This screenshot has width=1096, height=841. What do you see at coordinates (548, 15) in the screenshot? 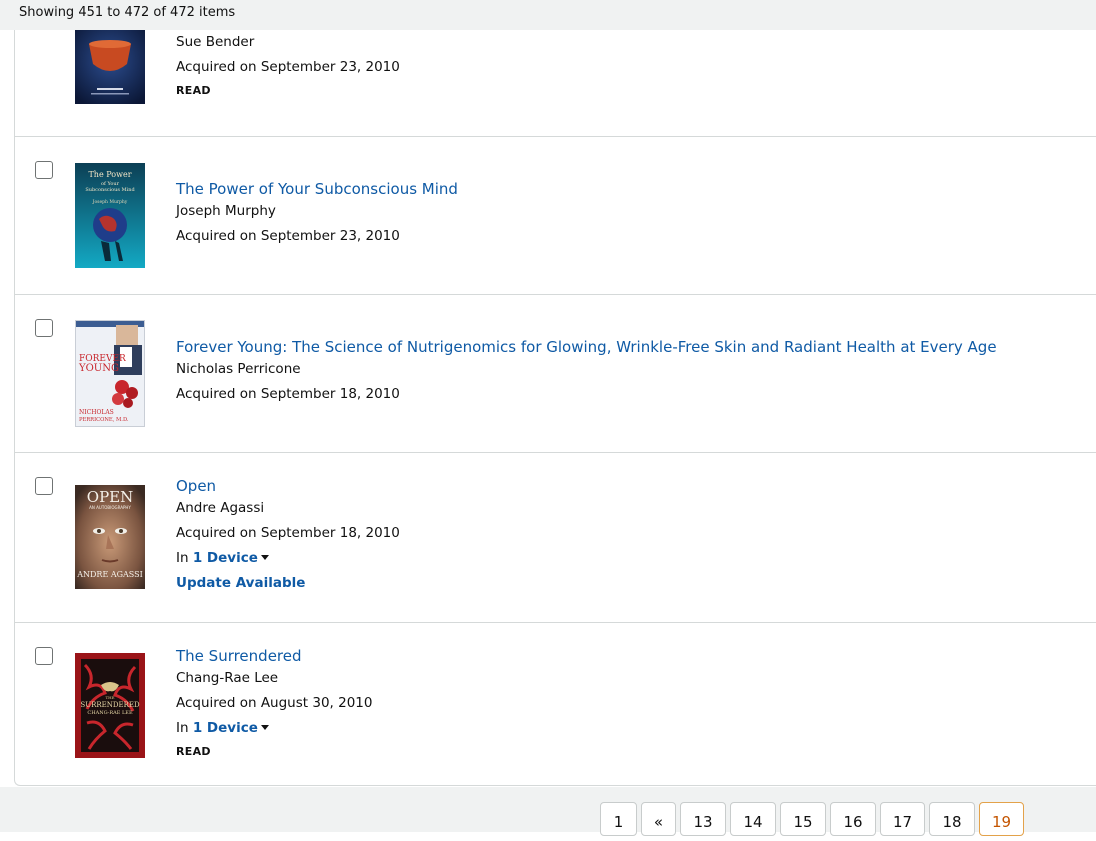
I see `top-status-bar: Showing 451 to 472 of 472 items` at bounding box center [548, 15].